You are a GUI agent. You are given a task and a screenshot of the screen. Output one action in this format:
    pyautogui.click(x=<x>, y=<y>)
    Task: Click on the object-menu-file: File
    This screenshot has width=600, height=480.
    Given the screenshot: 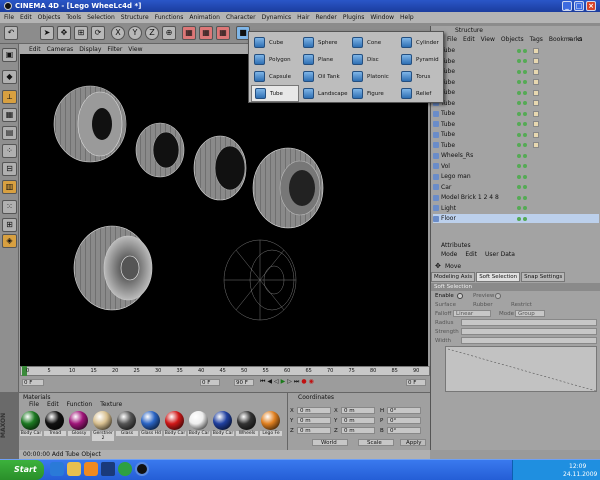 What is the action you would take?
    pyautogui.click(x=452, y=39)
    